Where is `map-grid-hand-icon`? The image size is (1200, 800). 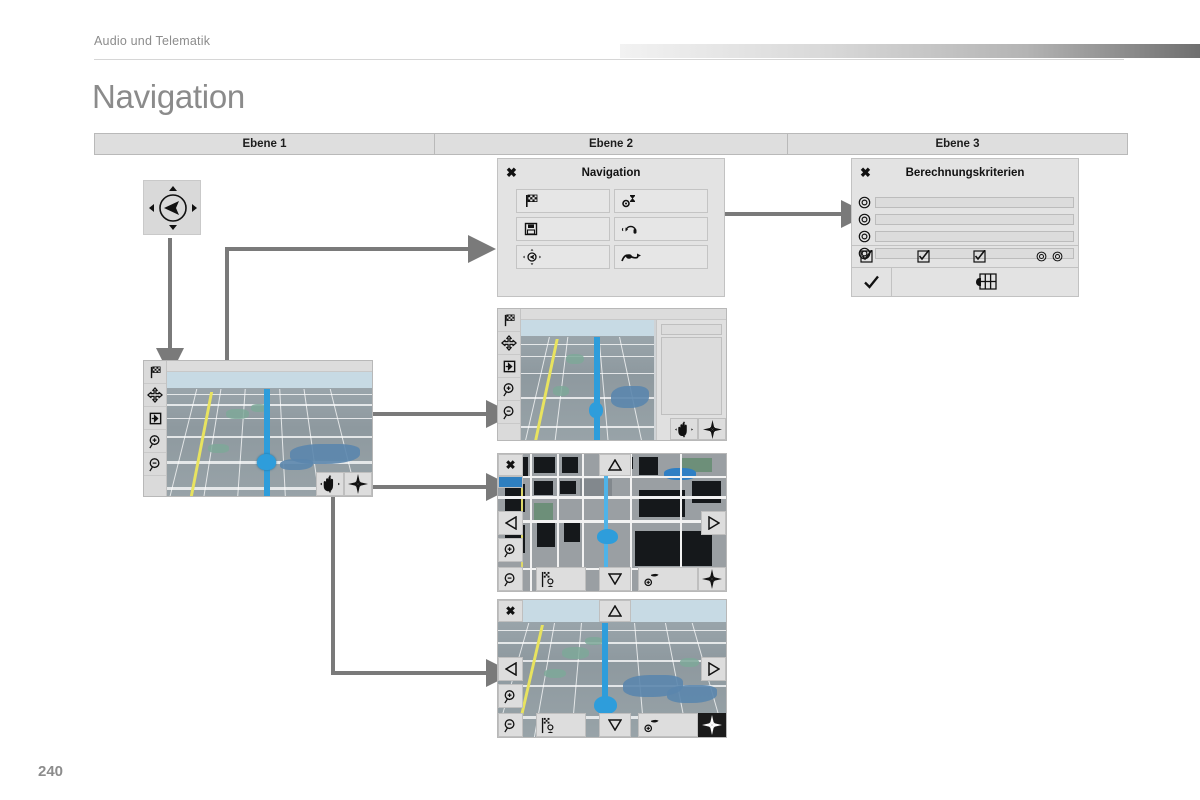 map-grid-hand-icon is located at coordinates (986, 281).